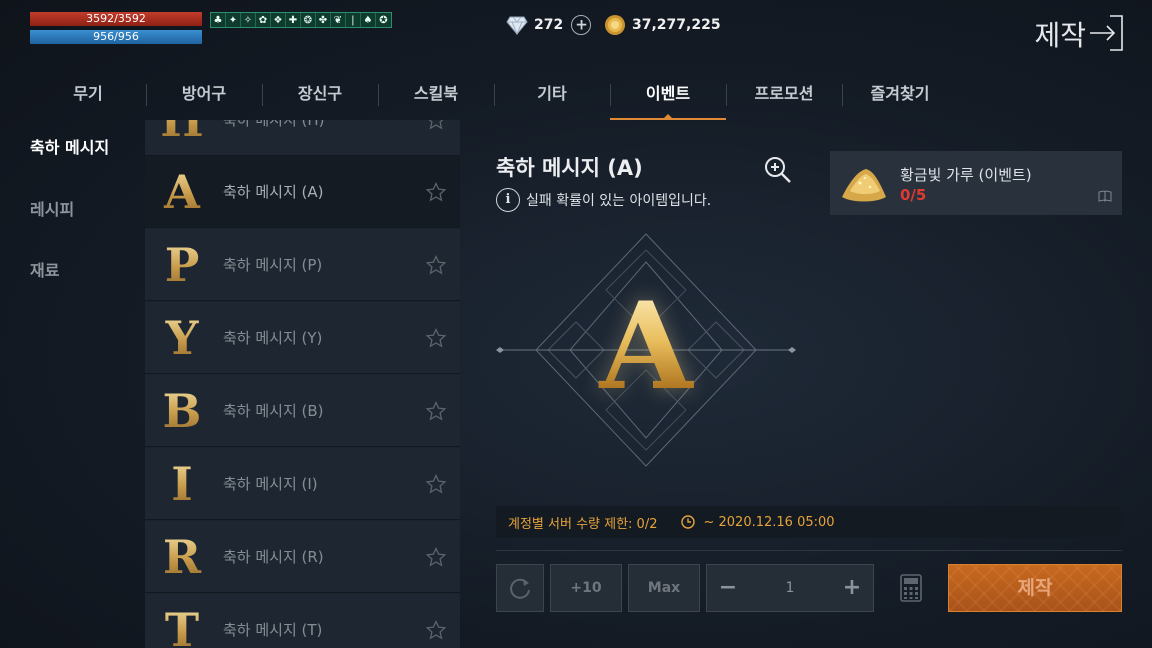  I want to click on sub-category-celebration: 축하 메시지, so click(69, 146).